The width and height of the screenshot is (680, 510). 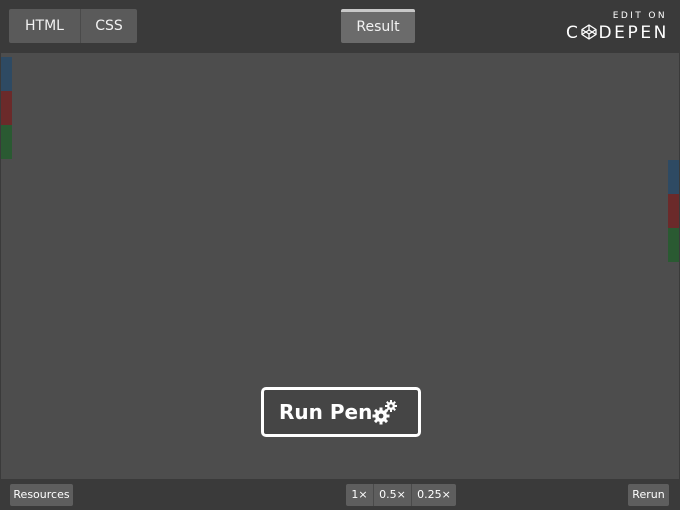 What do you see at coordinates (573, 33) in the screenshot?
I see `codepen-wordmark-start: C` at bounding box center [573, 33].